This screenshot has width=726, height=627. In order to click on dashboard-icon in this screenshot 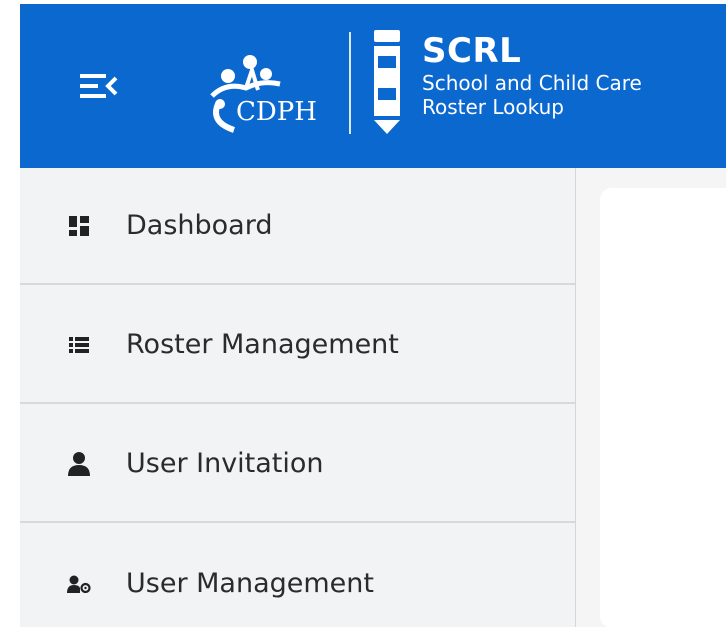, I will do `click(79, 226)`.